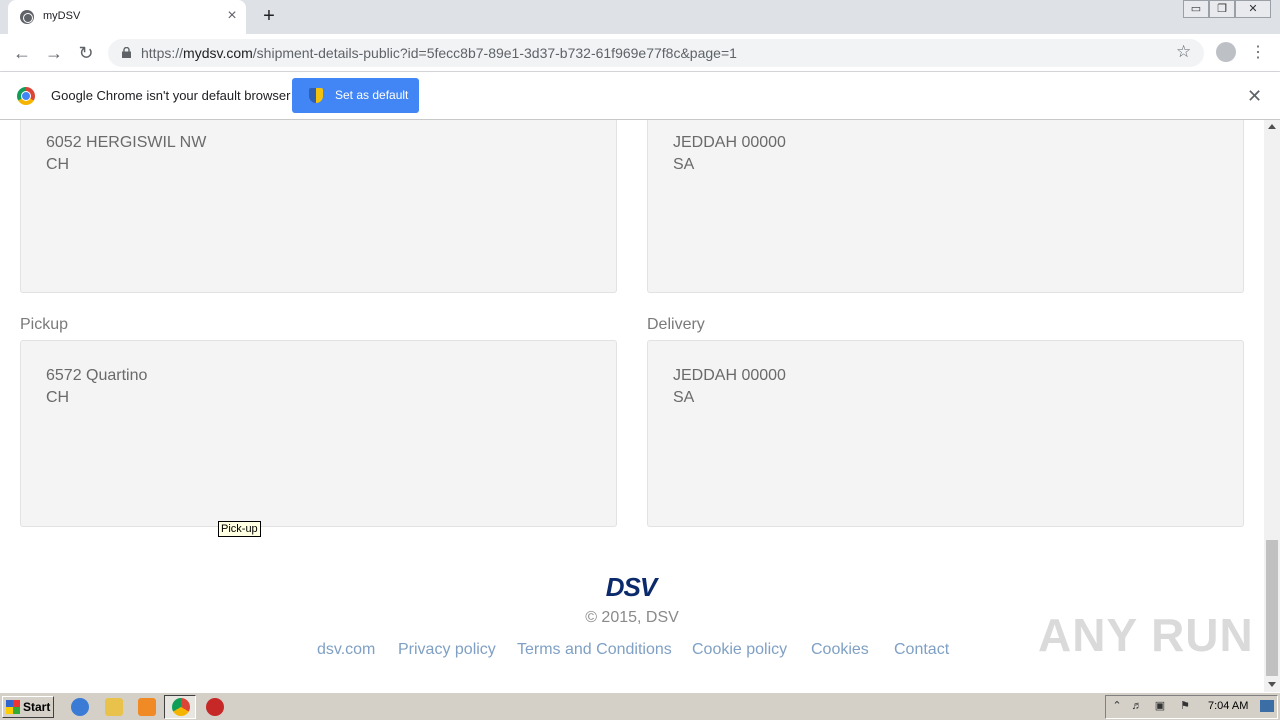 This screenshot has width=1280, height=720. I want to click on svg-text: DSV, so click(633, 587).